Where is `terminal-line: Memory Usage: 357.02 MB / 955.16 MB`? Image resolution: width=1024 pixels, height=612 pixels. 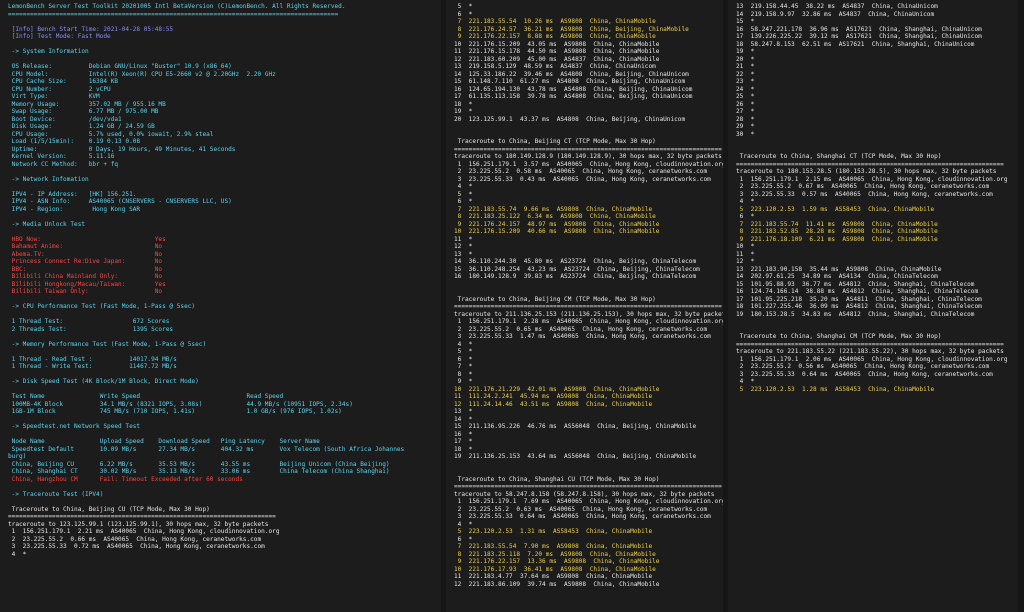
terminal-line: Memory Usage: 357.02 MB / 955.16 MB is located at coordinates (87, 104).